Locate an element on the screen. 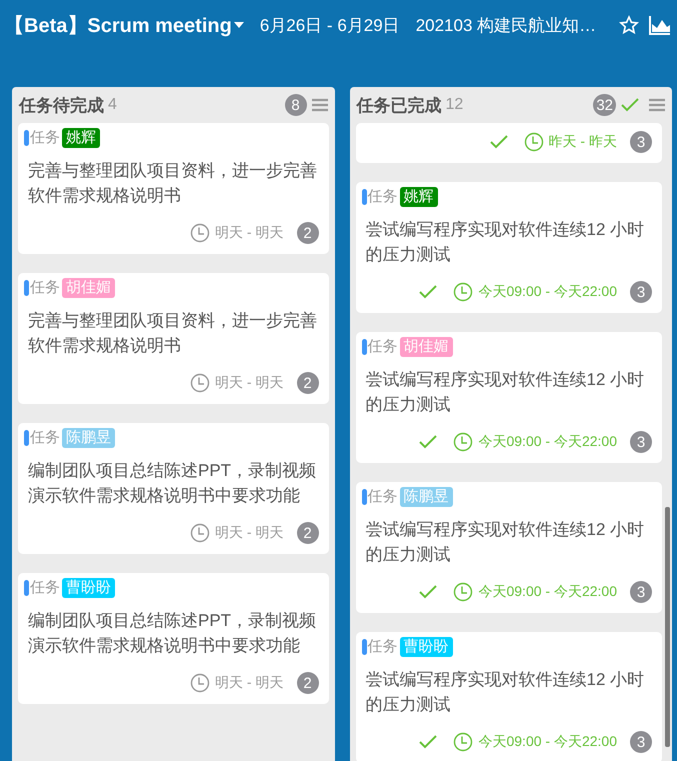 Image resolution: width=677 pixels, height=761 pixels. task-card: 任务 胡佳媚 完善与整理团队项目资料，进一步完善软件需求规格说明书 明天 - 明天 2 is located at coordinates (173, 338).